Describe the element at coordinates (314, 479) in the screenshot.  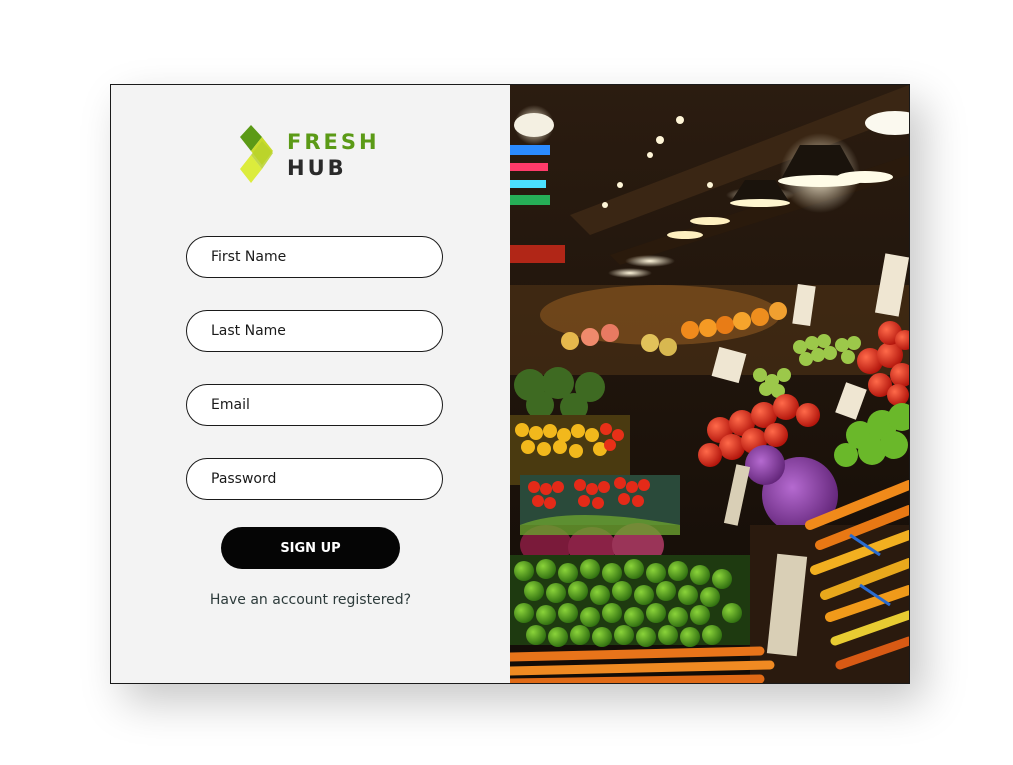
I see `password-input` at that location.